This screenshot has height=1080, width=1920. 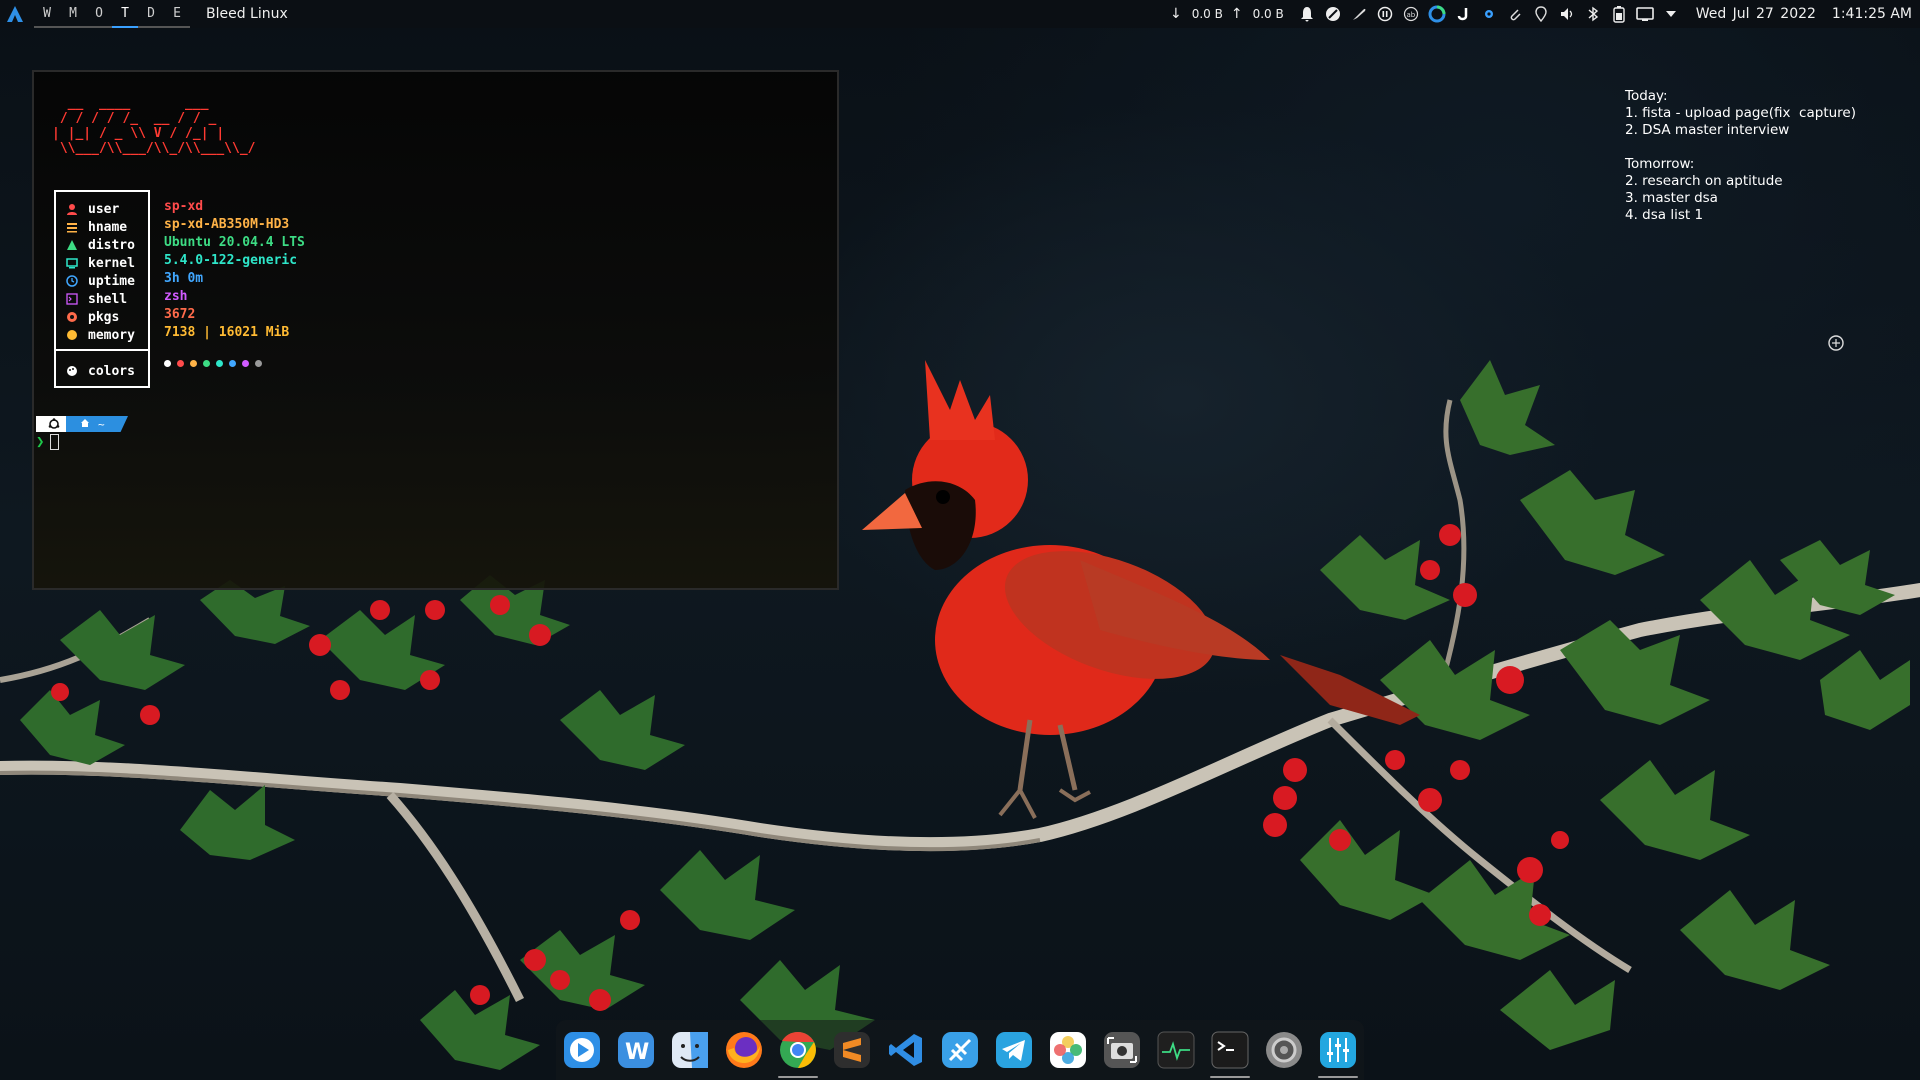 I want to click on volume-icon, so click(x=1567, y=14).